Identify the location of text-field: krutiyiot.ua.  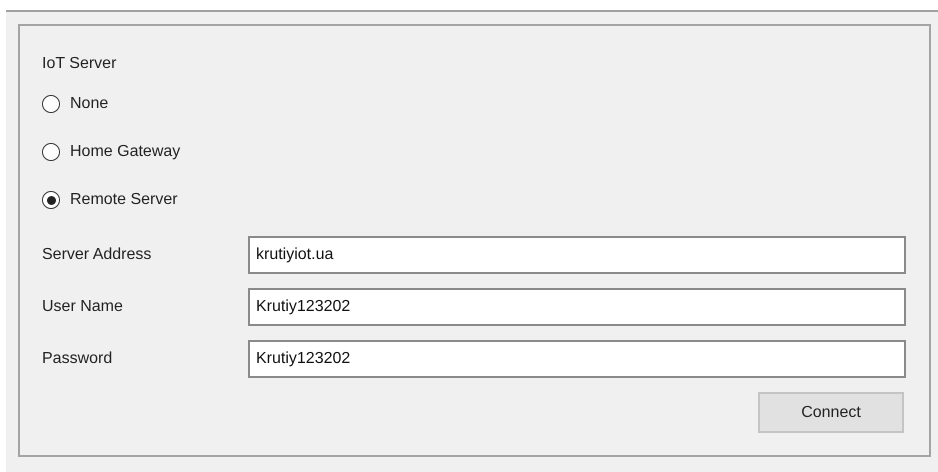
(577, 255).